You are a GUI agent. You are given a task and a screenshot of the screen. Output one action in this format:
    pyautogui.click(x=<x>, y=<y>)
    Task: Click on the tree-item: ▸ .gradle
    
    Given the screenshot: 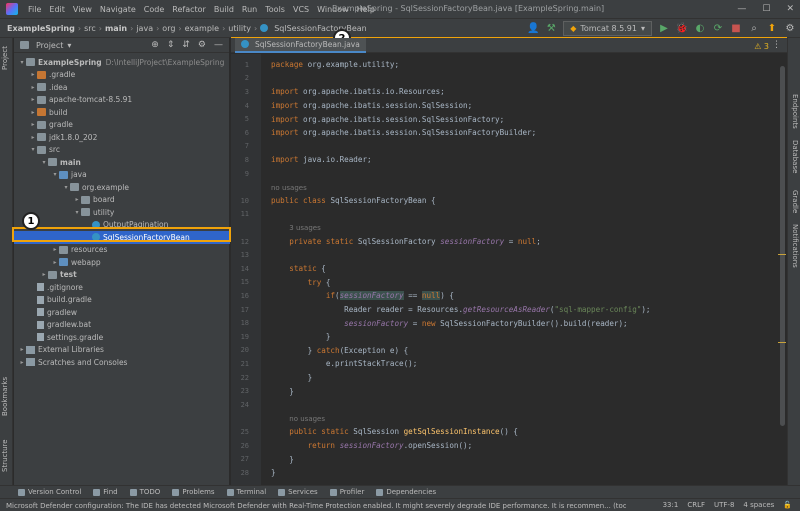 What is the action you would take?
    pyautogui.click(x=122, y=75)
    